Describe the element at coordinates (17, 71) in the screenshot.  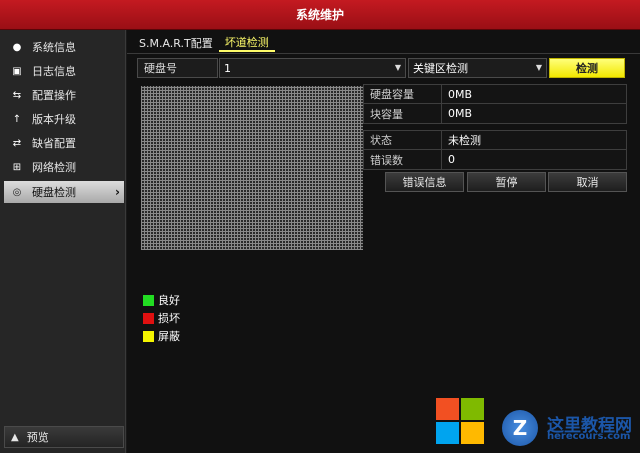
I see `log-icon: ▣` at that location.